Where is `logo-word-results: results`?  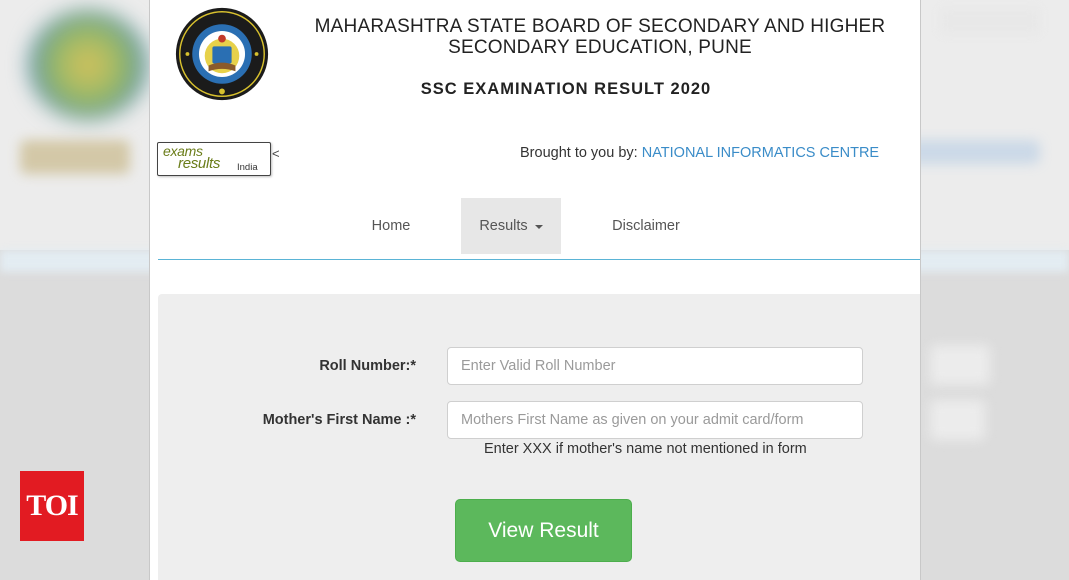 logo-word-results: results is located at coordinates (199, 163).